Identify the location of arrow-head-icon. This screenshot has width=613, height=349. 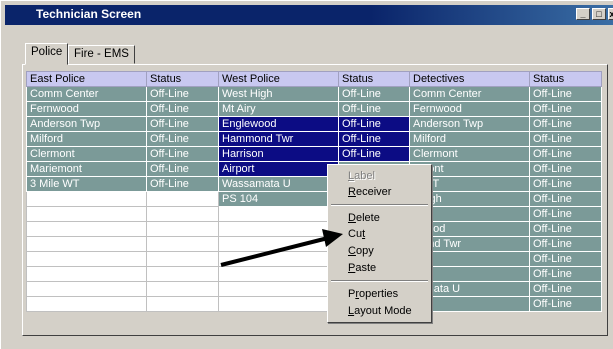
(332, 238).